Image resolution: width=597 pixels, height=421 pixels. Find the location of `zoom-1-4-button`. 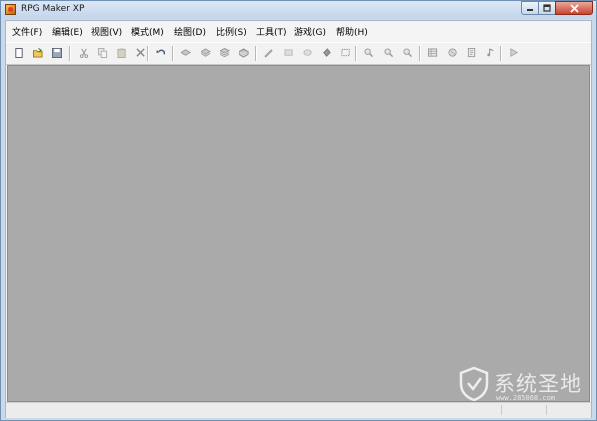

zoom-1-4-button is located at coordinates (408, 53).